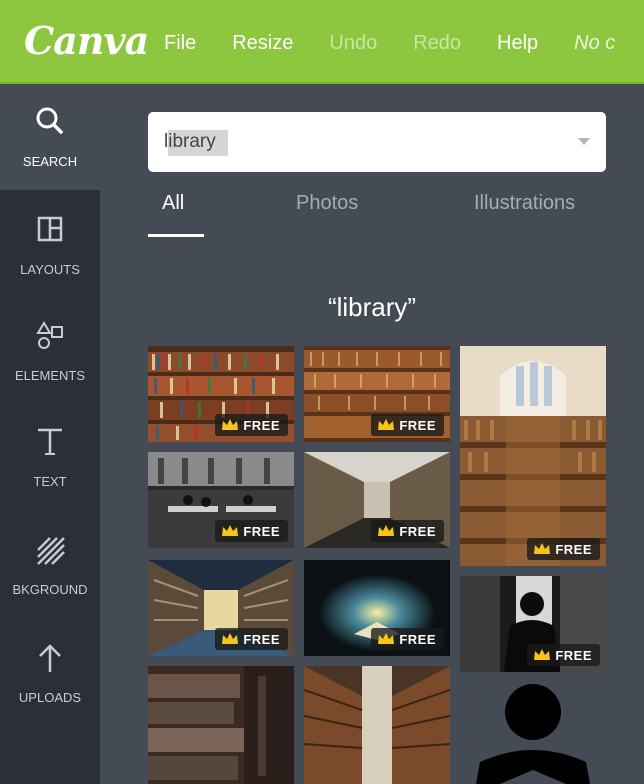 The height and width of the screenshot is (784, 644). Describe the element at coordinates (377, 500) in the screenshot. I see `result-image-library-corridor: FREE` at that location.